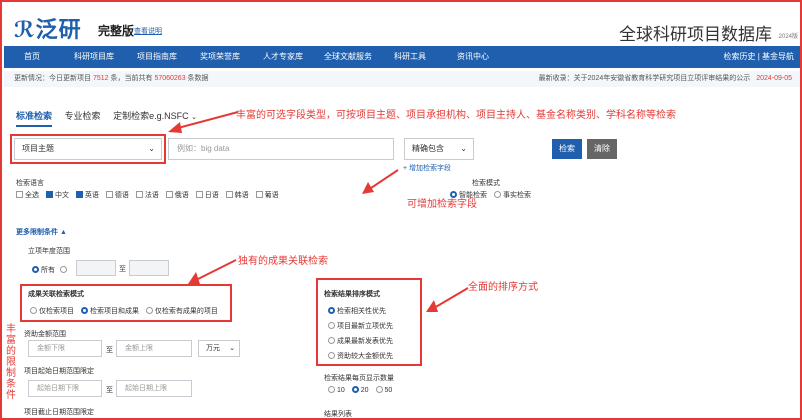  I want to click on per-page-option-10: 10, so click(336, 390).